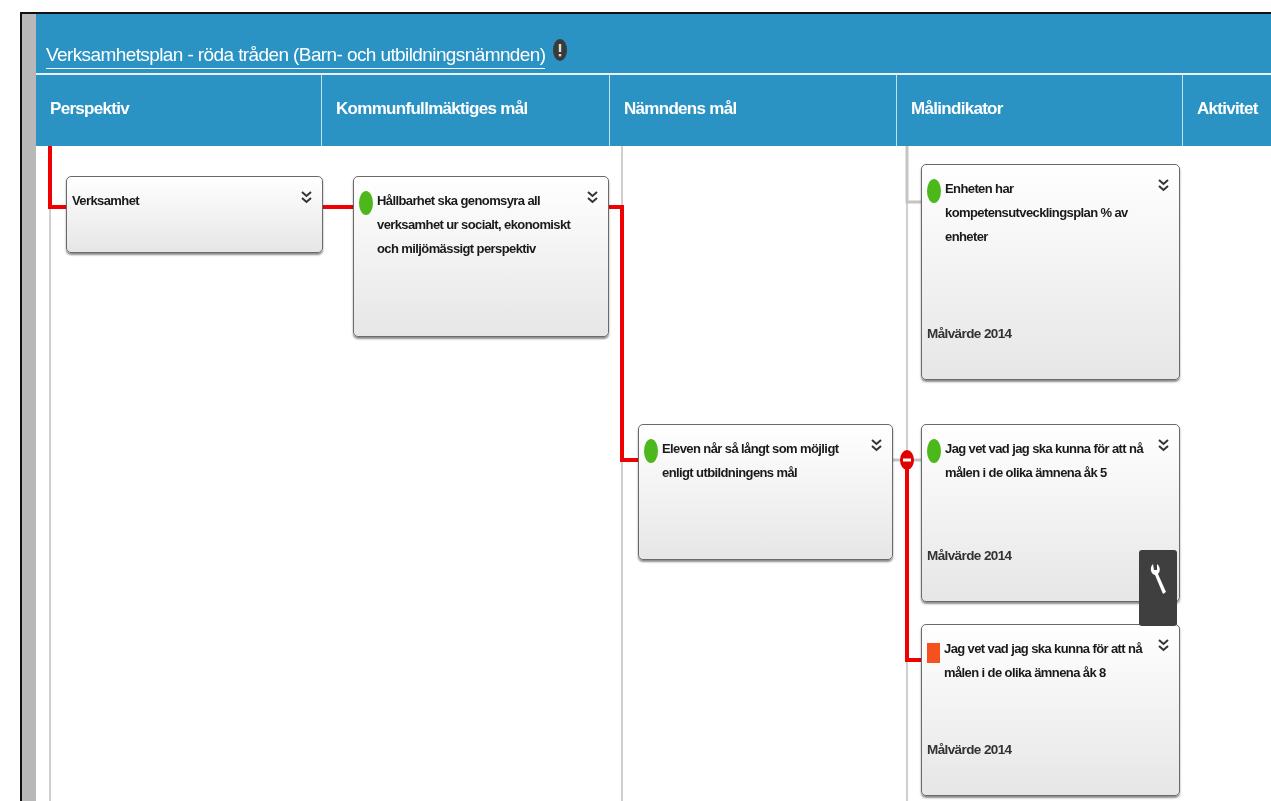  What do you see at coordinates (1044, 661) in the screenshot?
I see `goal-text: Jag vet vad jag ska kunna för att nå målen i de olika ämnena åk 8` at bounding box center [1044, 661].